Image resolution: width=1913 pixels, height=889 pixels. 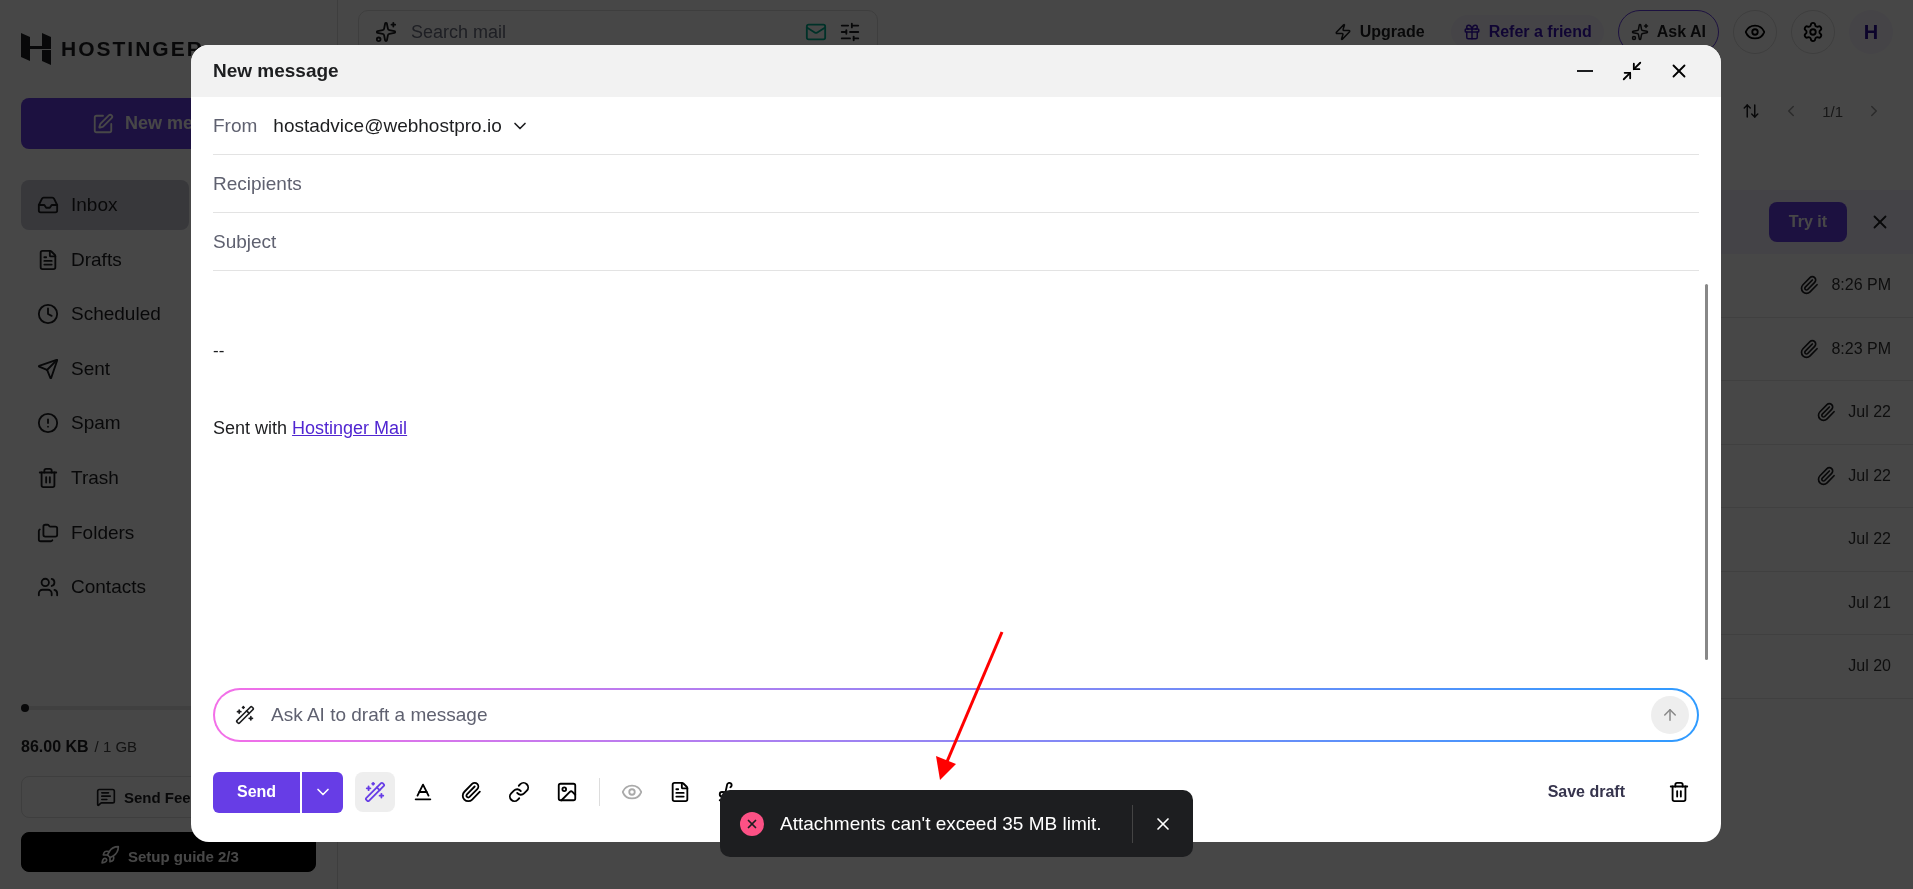 What do you see at coordinates (941, 823) in the screenshot?
I see `toast-message: Attachments can't exceed 35 MB limit.` at bounding box center [941, 823].